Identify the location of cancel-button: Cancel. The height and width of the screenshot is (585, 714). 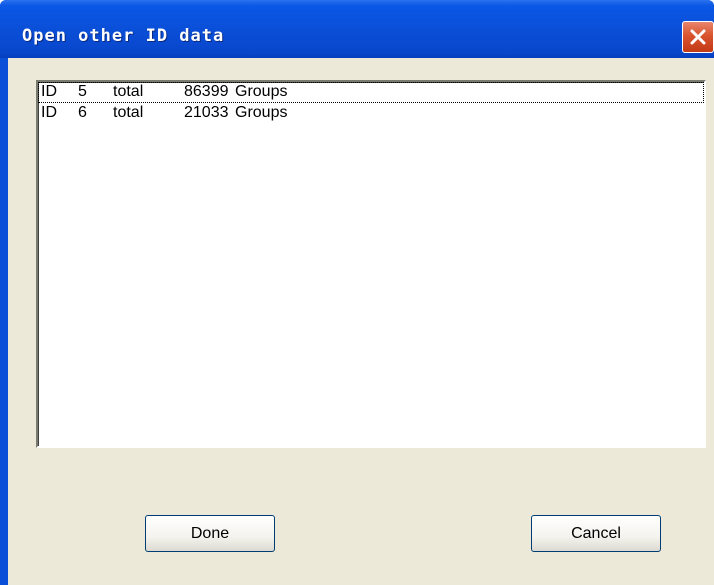
(596, 533).